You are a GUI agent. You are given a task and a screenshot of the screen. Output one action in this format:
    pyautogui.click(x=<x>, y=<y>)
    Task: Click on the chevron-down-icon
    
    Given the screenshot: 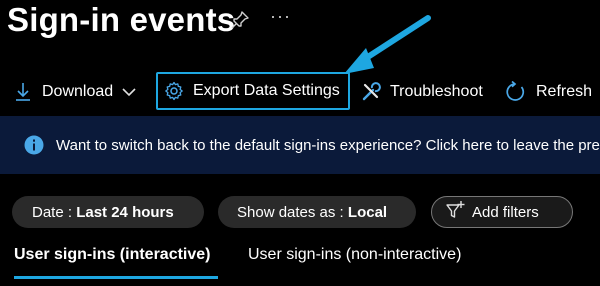 What is the action you would take?
    pyautogui.click(x=129, y=92)
    